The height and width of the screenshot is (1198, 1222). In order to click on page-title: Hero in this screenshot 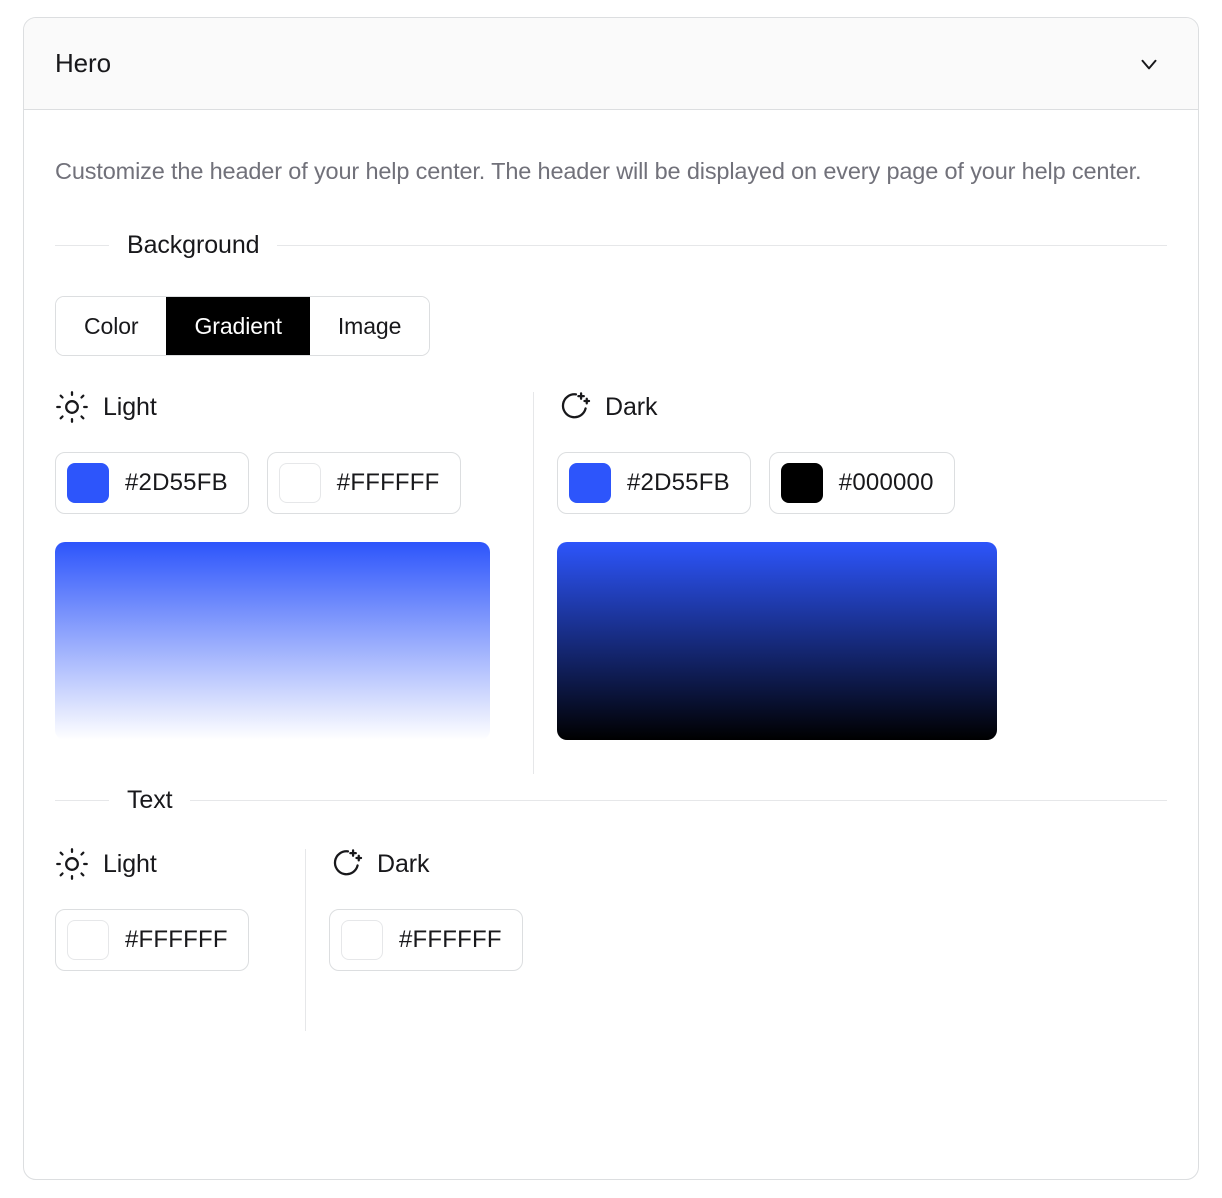, I will do `click(83, 63)`.